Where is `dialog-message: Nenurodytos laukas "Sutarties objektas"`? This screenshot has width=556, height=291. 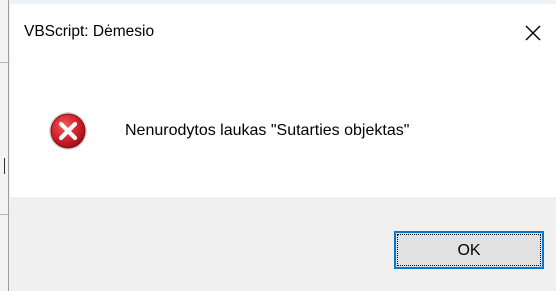
dialog-message: Nenurodytos laukas "Sutarties objektas" is located at coordinates (267, 130).